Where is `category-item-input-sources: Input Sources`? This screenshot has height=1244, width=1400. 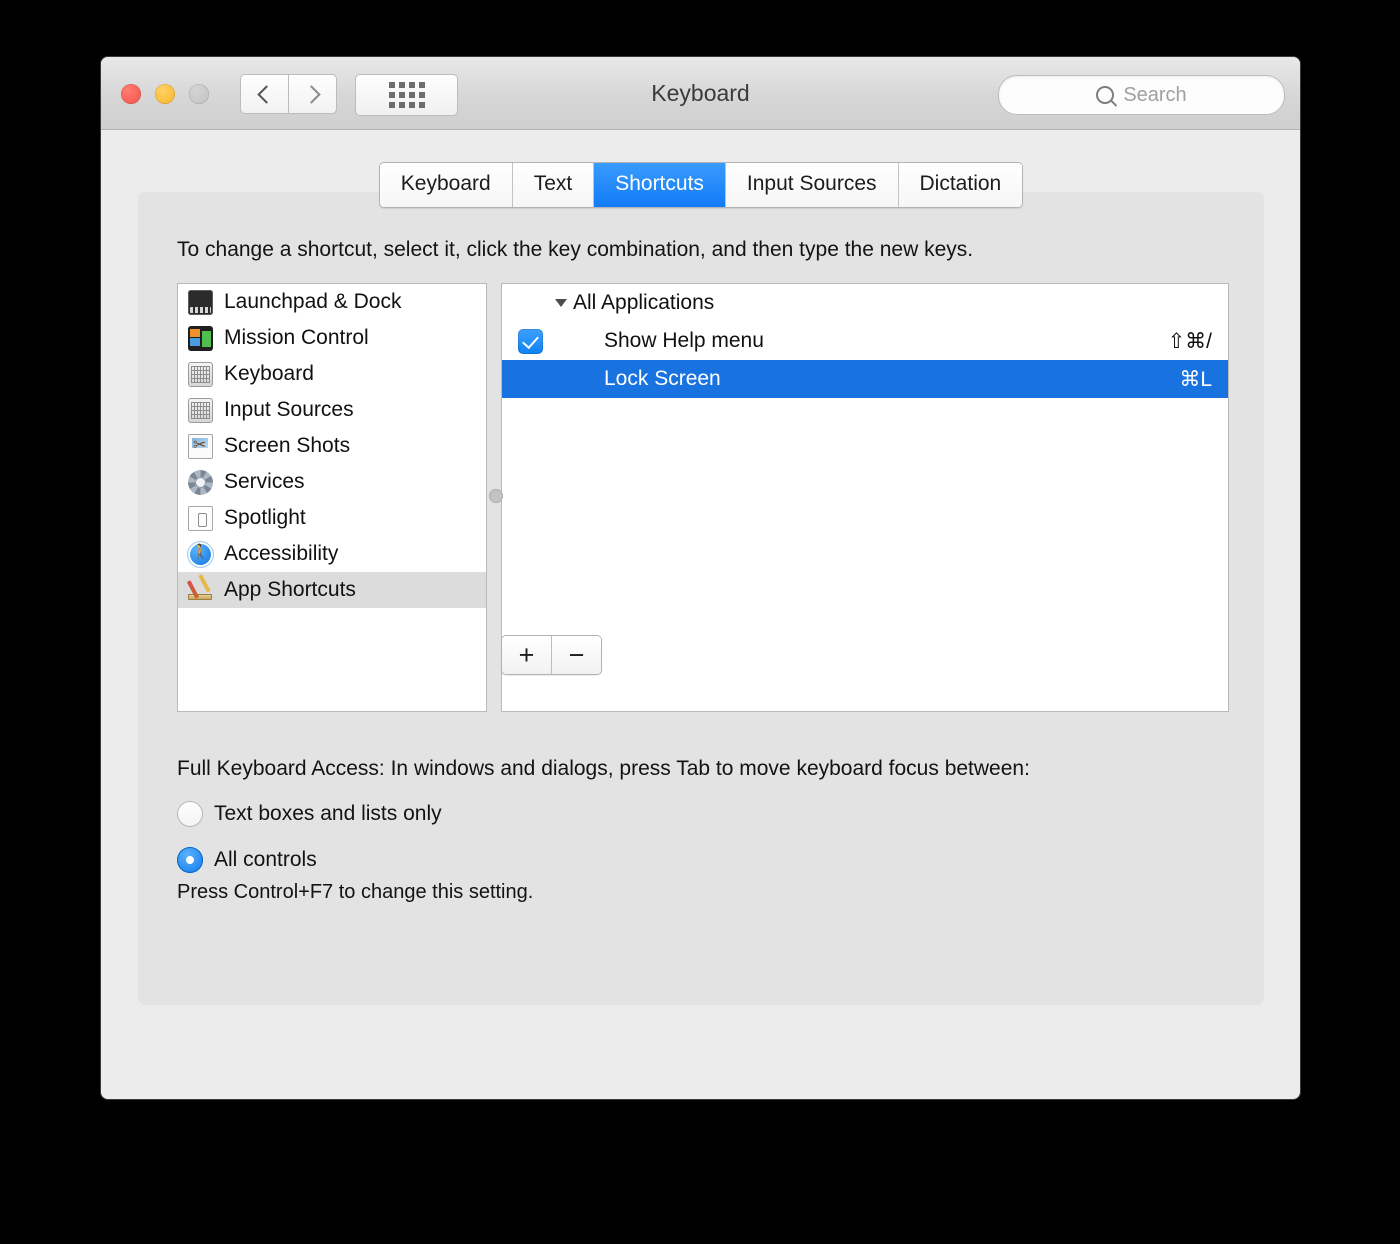
category-item-input-sources: Input Sources is located at coordinates (332, 410).